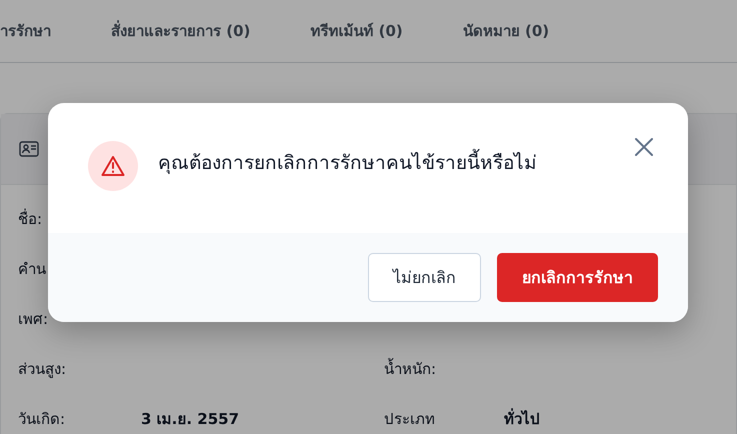 Image resolution: width=737 pixels, height=434 pixels. Describe the element at coordinates (371, 31) in the screenshot. I see `tab: ทรีทเม้นท์ (0)` at that location.